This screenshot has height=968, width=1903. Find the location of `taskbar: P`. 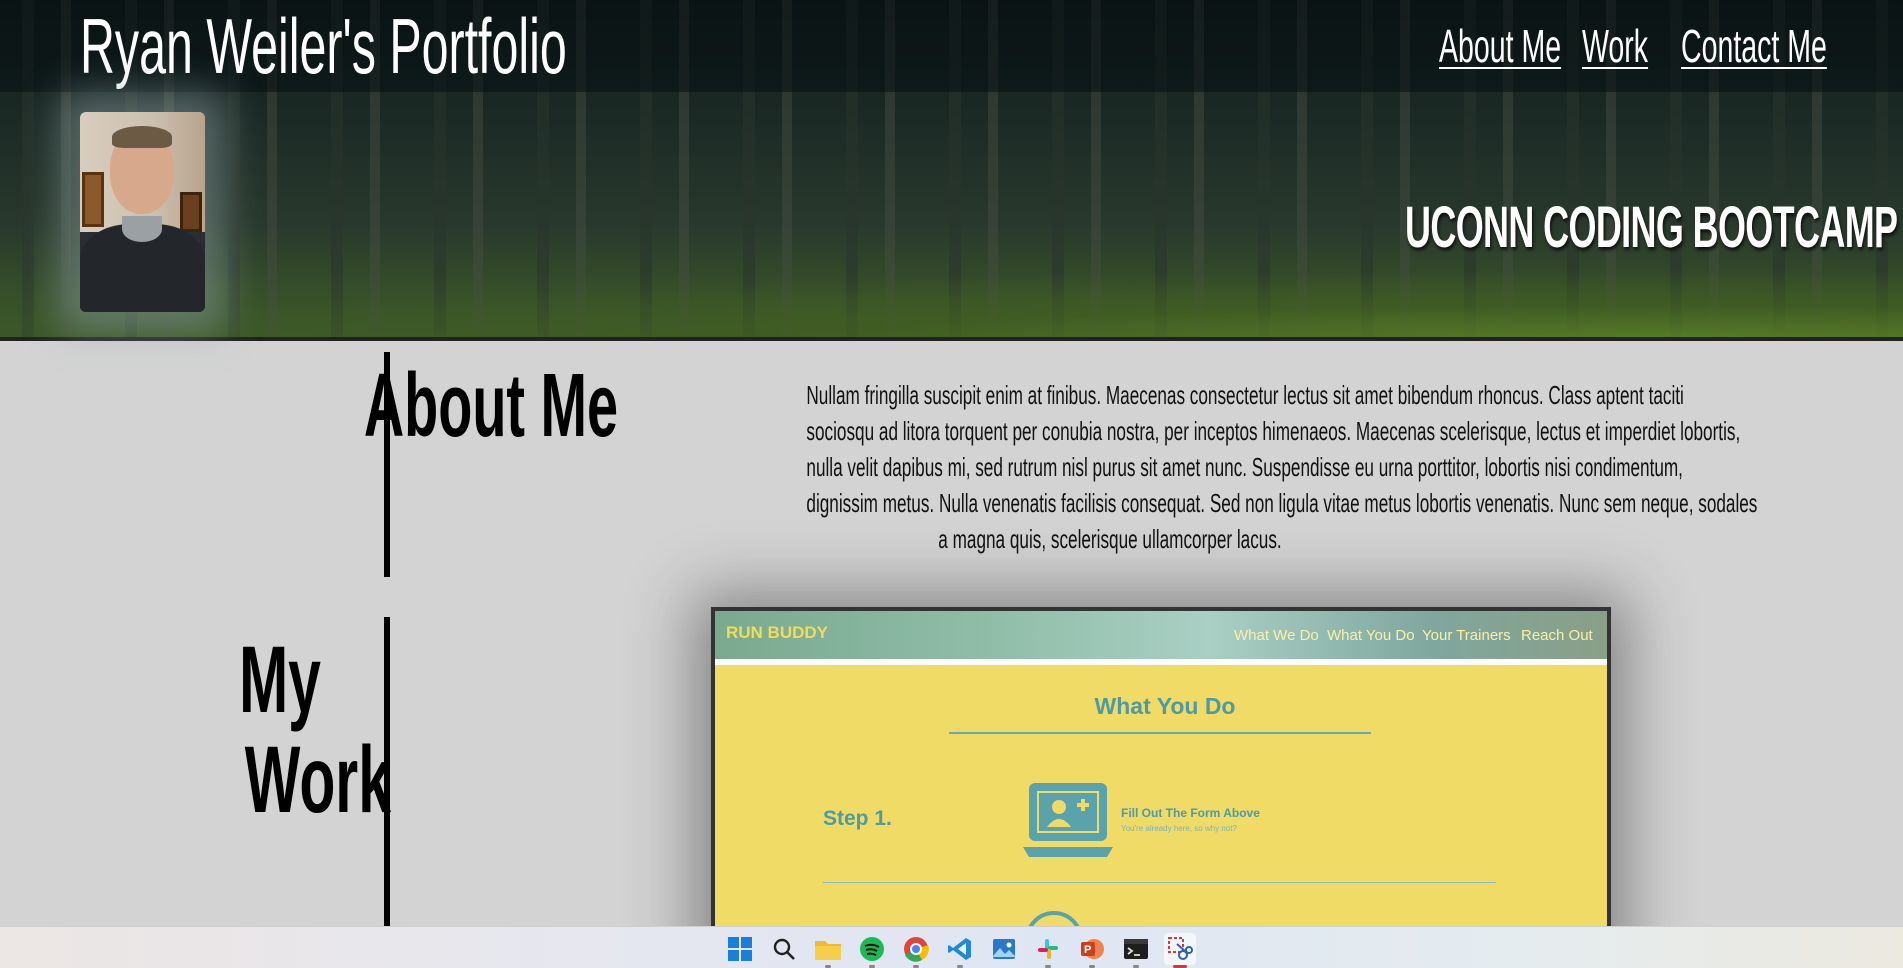

taskbar: P is located at coordinates (951, 947).